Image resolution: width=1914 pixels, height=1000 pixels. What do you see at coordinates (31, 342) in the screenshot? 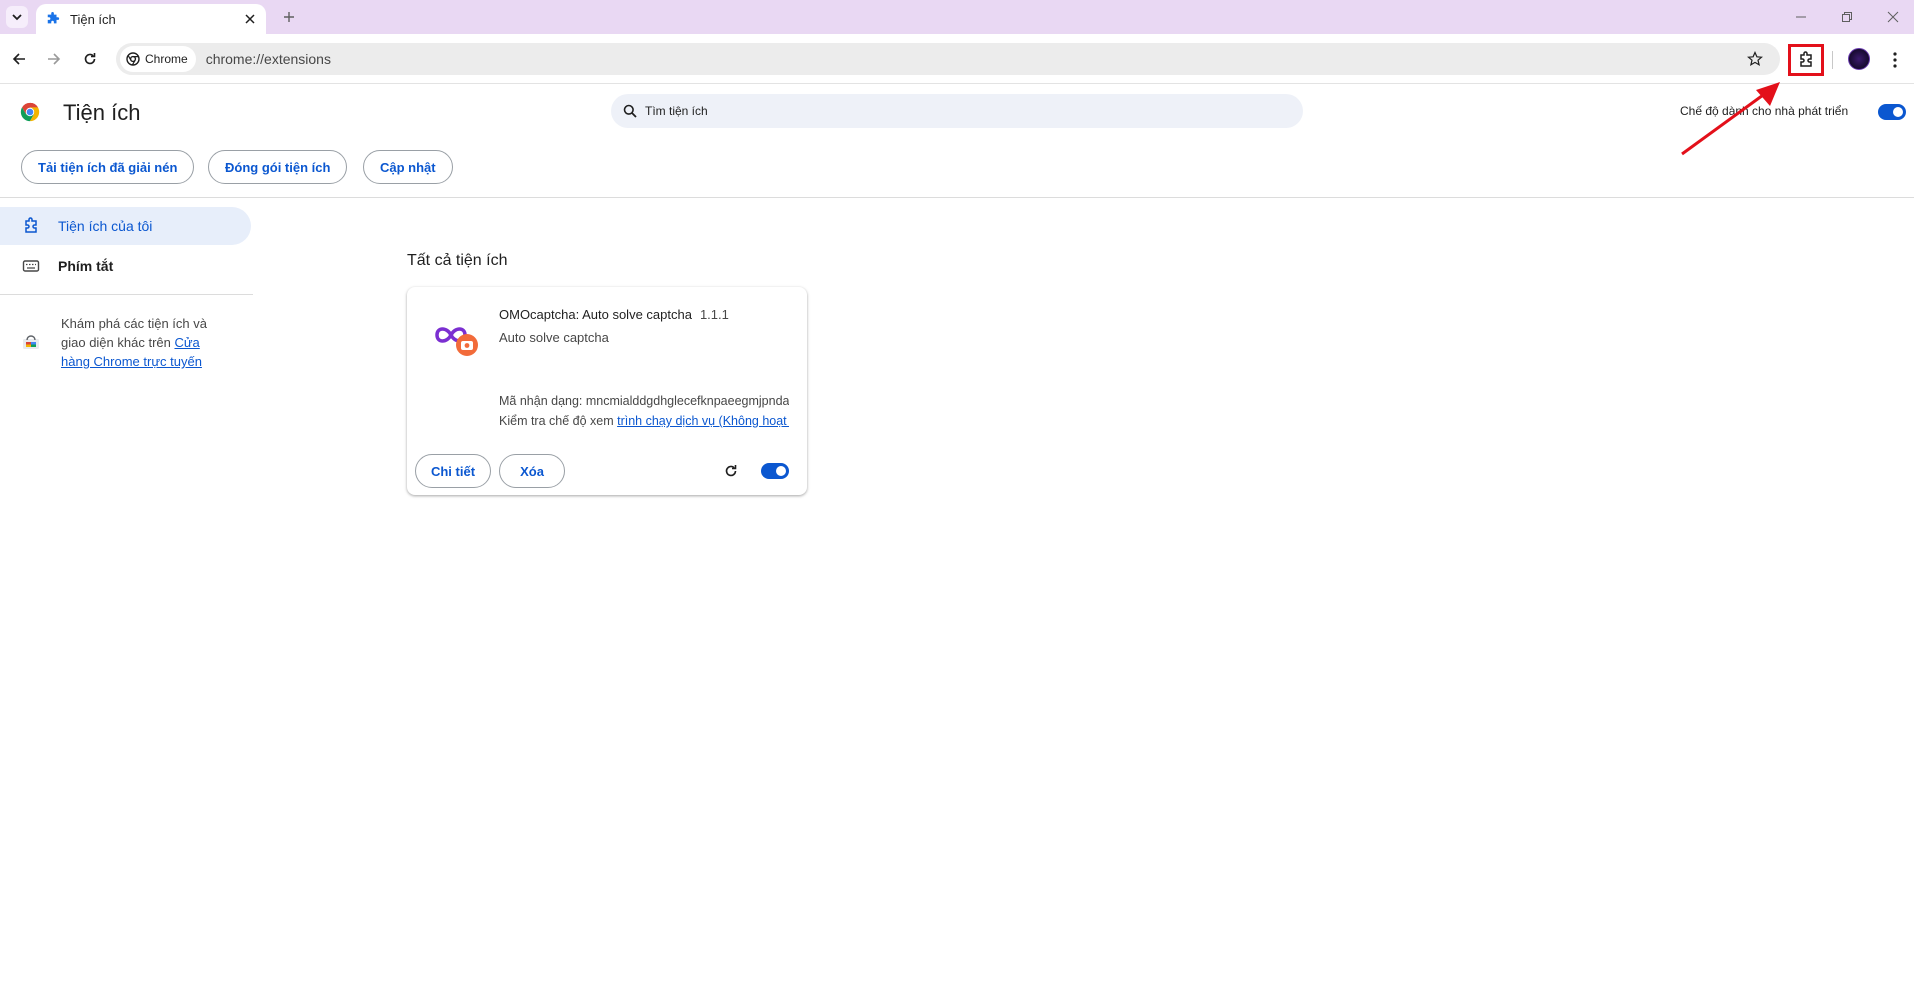
I see `chrome-web-store-icon` at bounding box center [31, 342].